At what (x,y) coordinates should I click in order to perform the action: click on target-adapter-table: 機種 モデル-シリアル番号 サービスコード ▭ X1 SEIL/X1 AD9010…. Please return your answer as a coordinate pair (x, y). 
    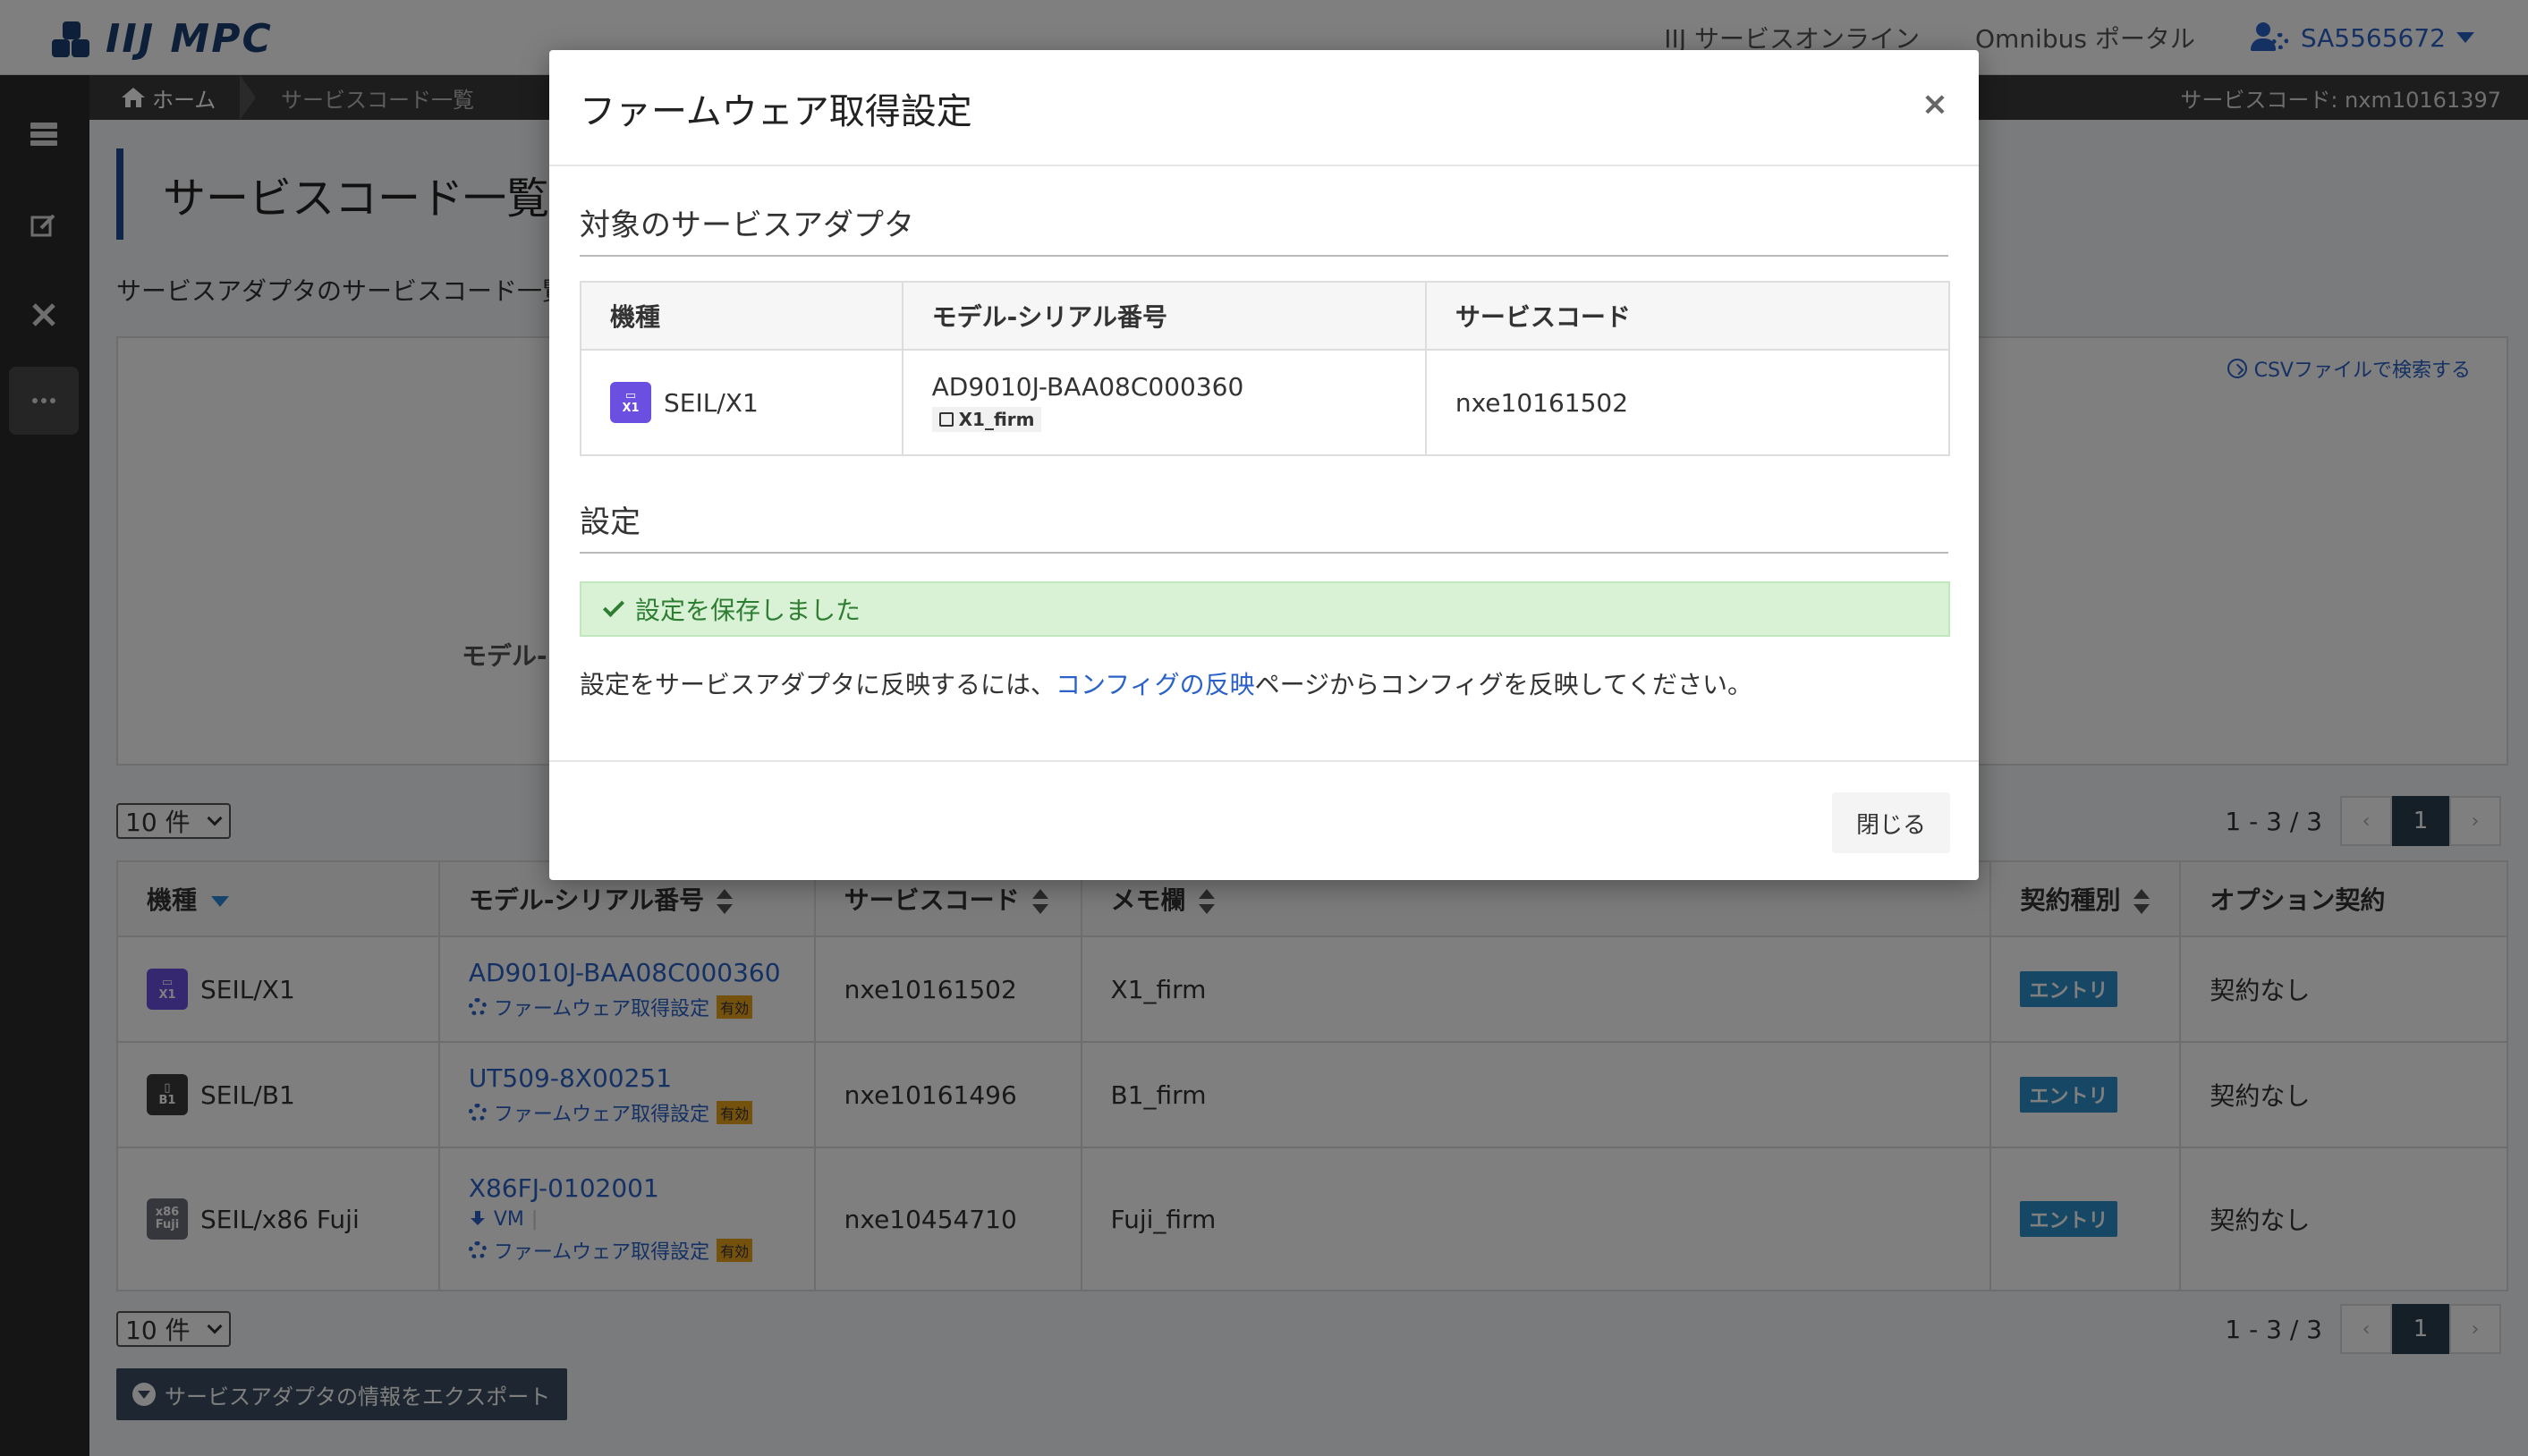
    Looking at the image, I should click on (1266, 368).